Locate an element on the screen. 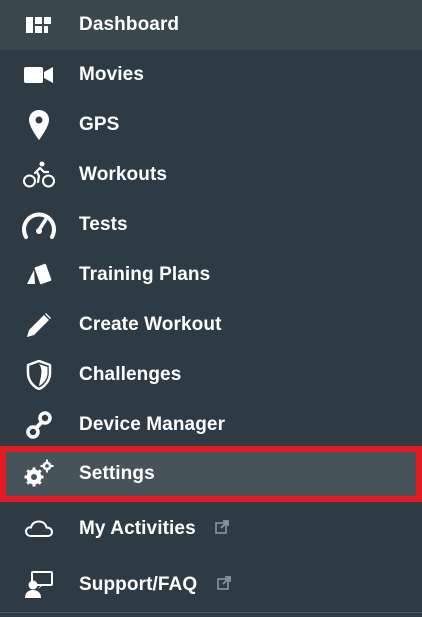 This screenshot has width=422, height=617. menu-item-label: Device Manager is located at coordinates (152, 424).